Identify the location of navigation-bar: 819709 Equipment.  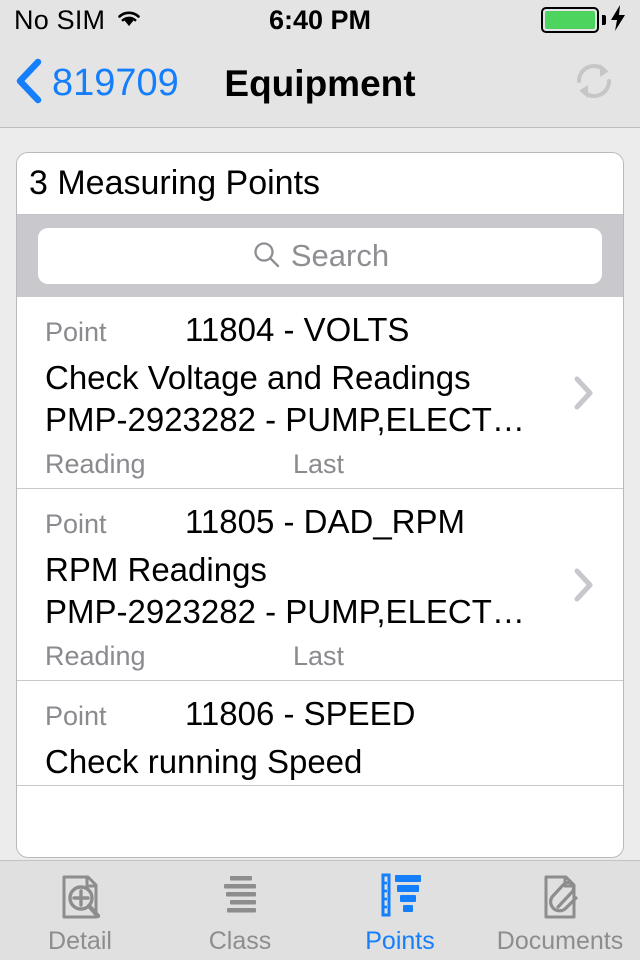
(320, 84).